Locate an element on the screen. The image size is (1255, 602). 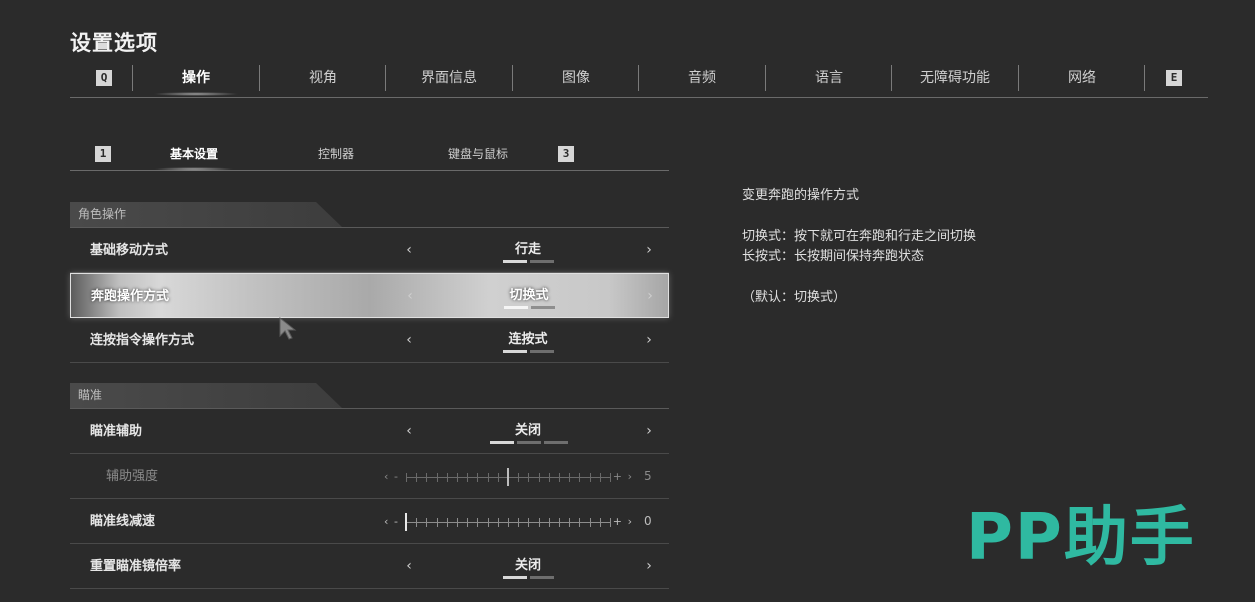
tab-accessibility: 无障碍功能 is located at coordinates (955, 78).